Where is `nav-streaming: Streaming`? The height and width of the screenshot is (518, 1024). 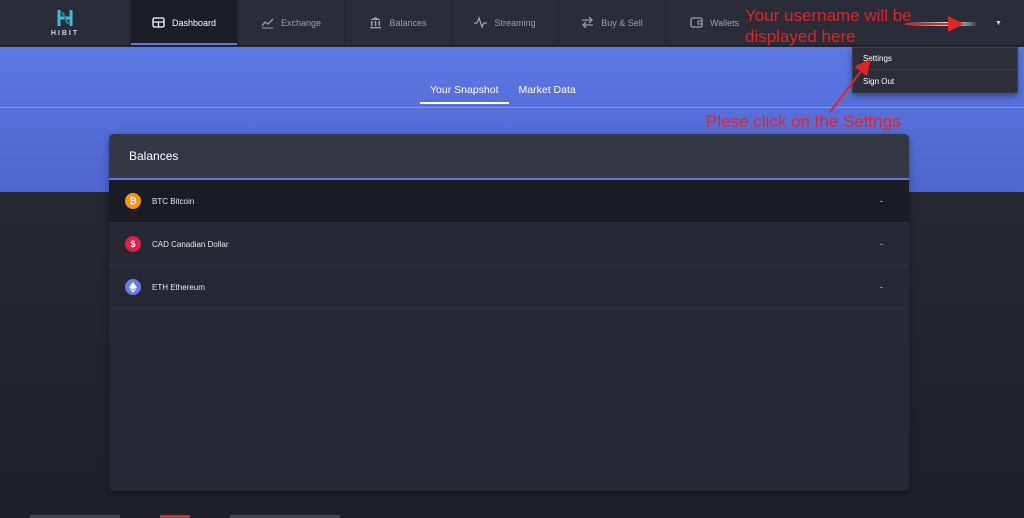 nav-streaming: Streaming is located at coordinates (504, 22).